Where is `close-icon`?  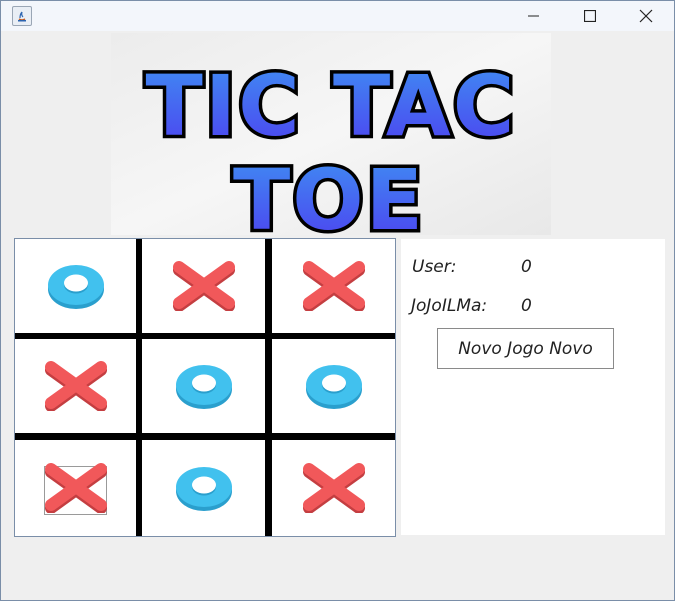 close-icon is located at coordinates (646, 16).